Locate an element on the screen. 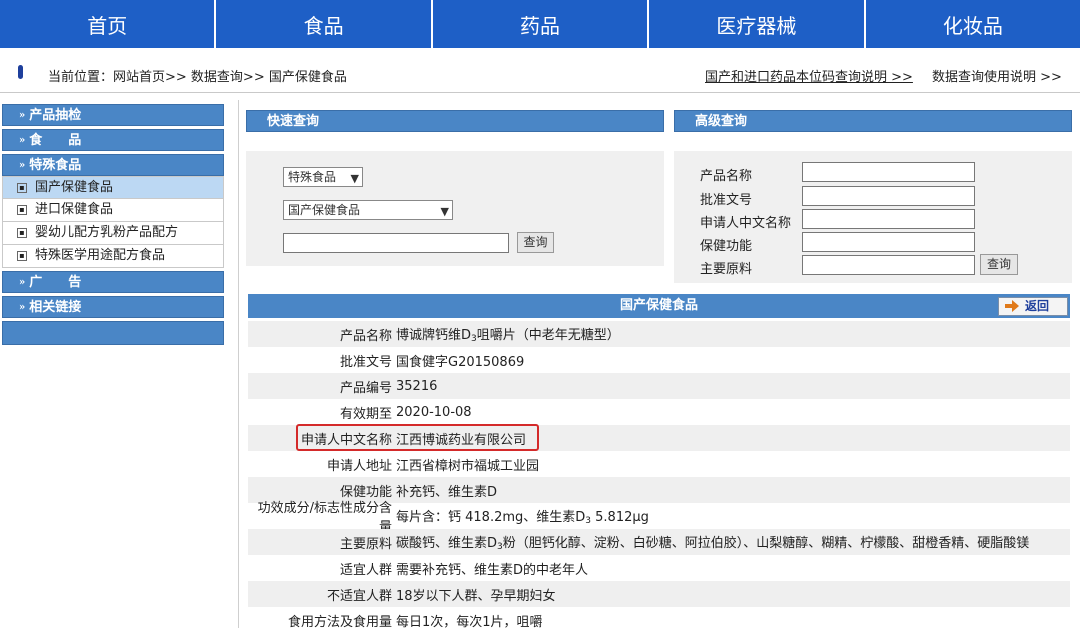 The image size is (1080, 633). row-value: 每片含：钙 418.2mg、维生素D3 5.812μg is located at coordinates (522, 518).